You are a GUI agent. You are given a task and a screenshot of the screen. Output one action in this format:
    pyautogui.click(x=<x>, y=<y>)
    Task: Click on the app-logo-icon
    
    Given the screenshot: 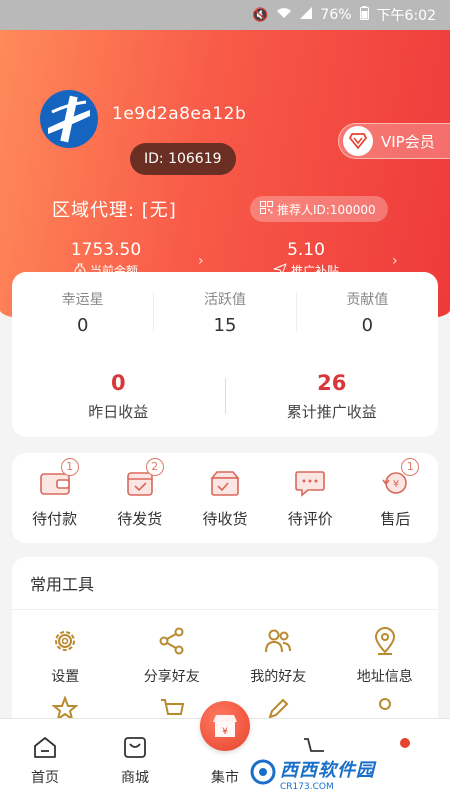 What is the action you would take?
    pyautogui.click(x=69, y=119)
    